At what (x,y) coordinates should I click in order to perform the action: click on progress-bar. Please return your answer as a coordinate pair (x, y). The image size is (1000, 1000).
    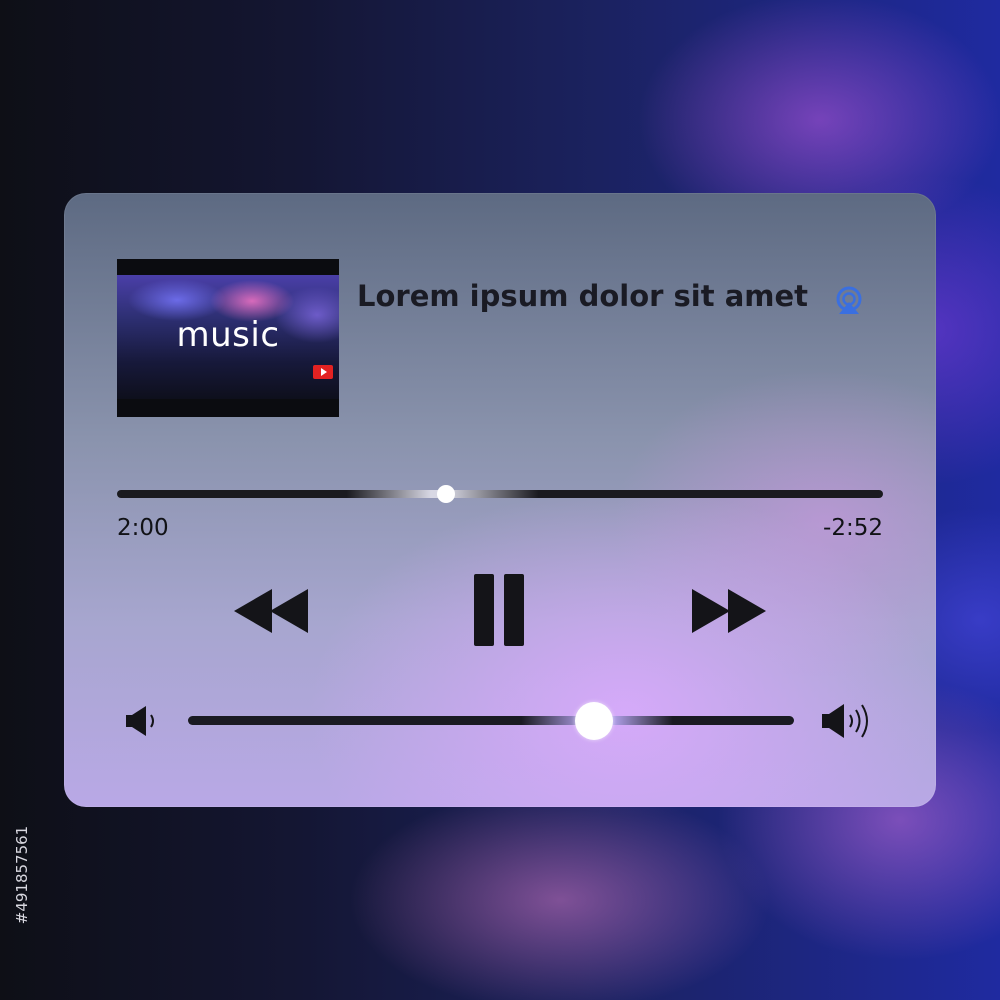
    Looking at the image, I should click on (500, 494).